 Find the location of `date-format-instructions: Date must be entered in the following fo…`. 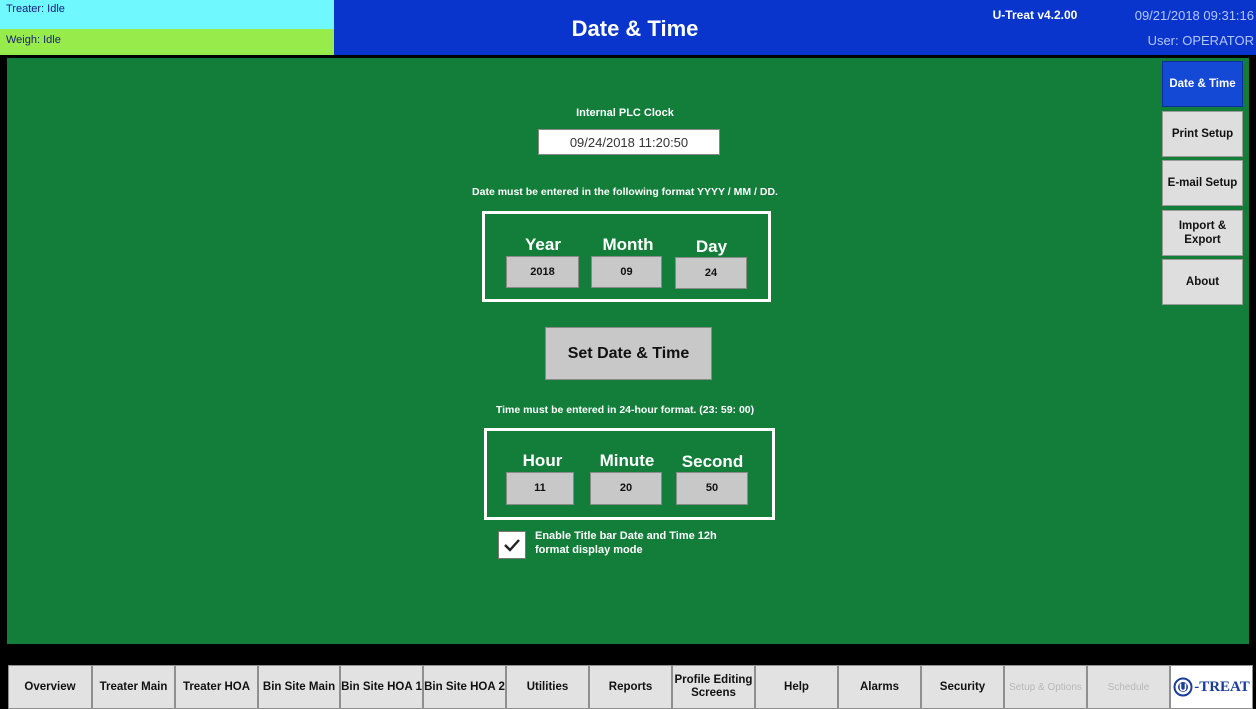

date-format-instructions: Date must be entered in the following fo… is located at coordinates (625, 192).